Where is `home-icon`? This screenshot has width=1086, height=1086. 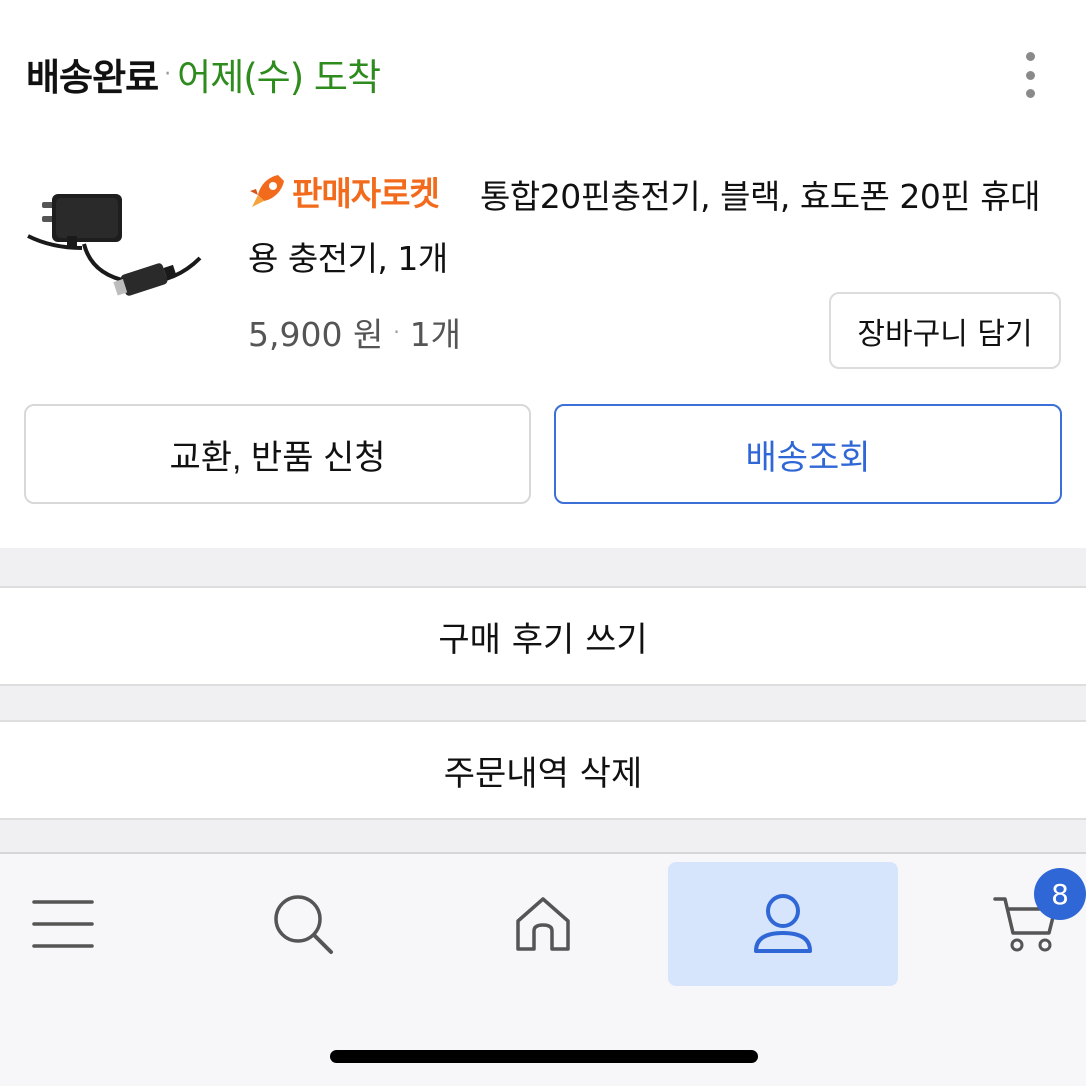
home-icon is located at coordinates (543, 924).